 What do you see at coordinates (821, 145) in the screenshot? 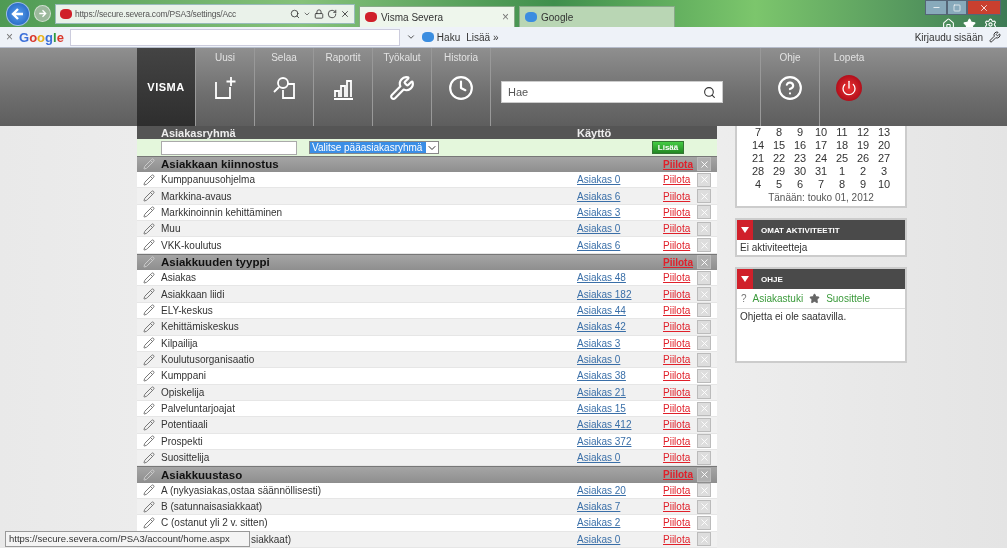
I see `calendar-day: 17` at bounding box center [821, 145].